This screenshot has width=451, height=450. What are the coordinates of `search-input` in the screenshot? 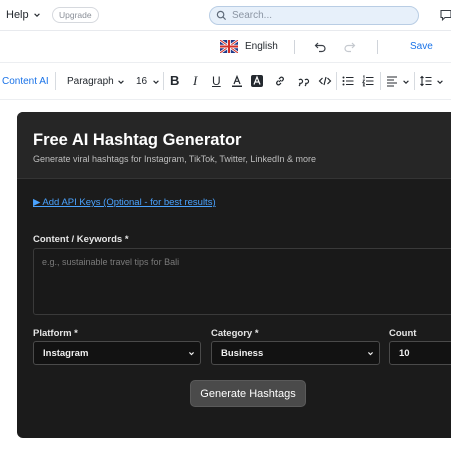 It's located at (317, 15).